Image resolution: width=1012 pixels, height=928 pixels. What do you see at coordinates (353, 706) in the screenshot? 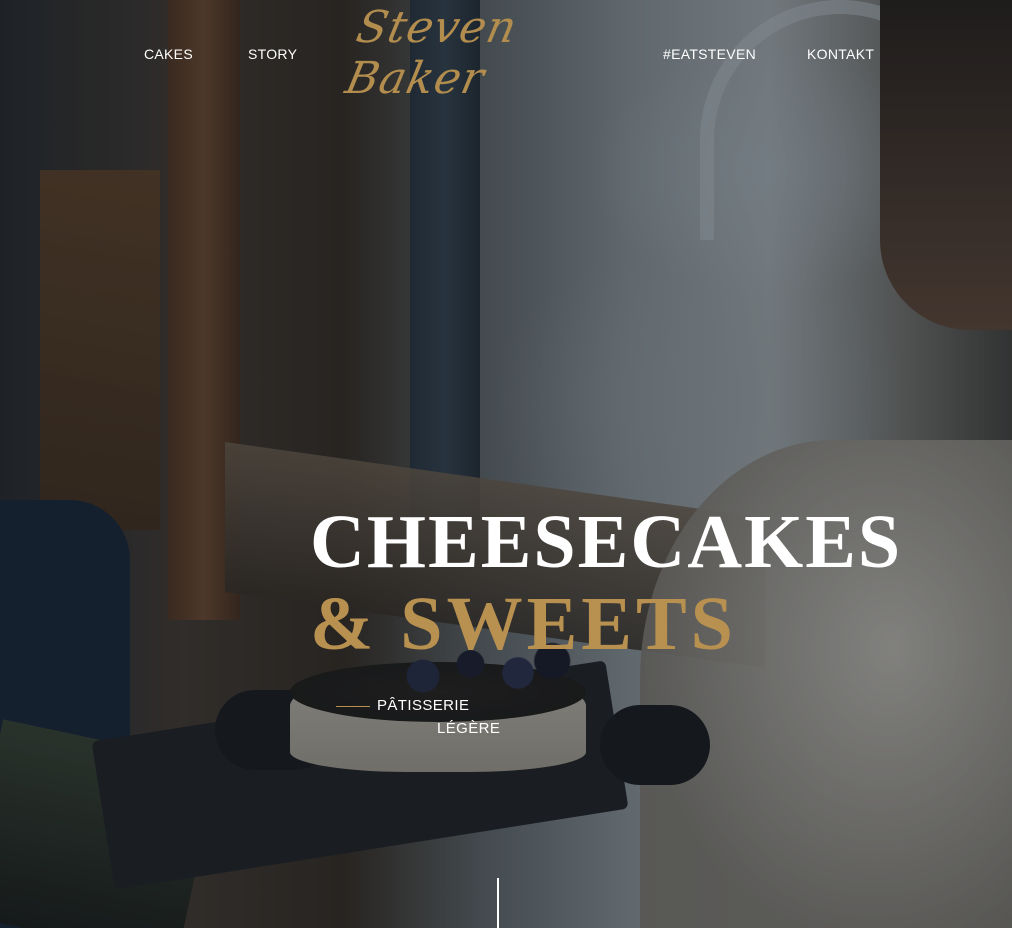
I see `tagline-rule` at bounding box center [353, 706].